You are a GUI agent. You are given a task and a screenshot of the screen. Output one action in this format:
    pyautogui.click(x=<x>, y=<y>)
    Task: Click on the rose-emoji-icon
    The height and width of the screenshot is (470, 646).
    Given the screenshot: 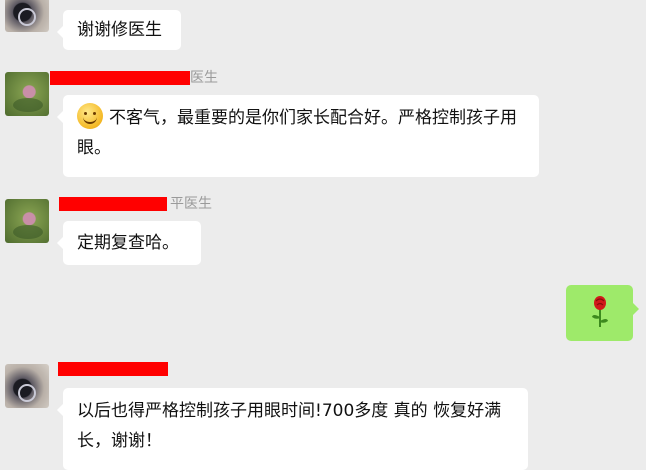 What is the action you would take?
    pyautogui.click(x=599, y=311)
    